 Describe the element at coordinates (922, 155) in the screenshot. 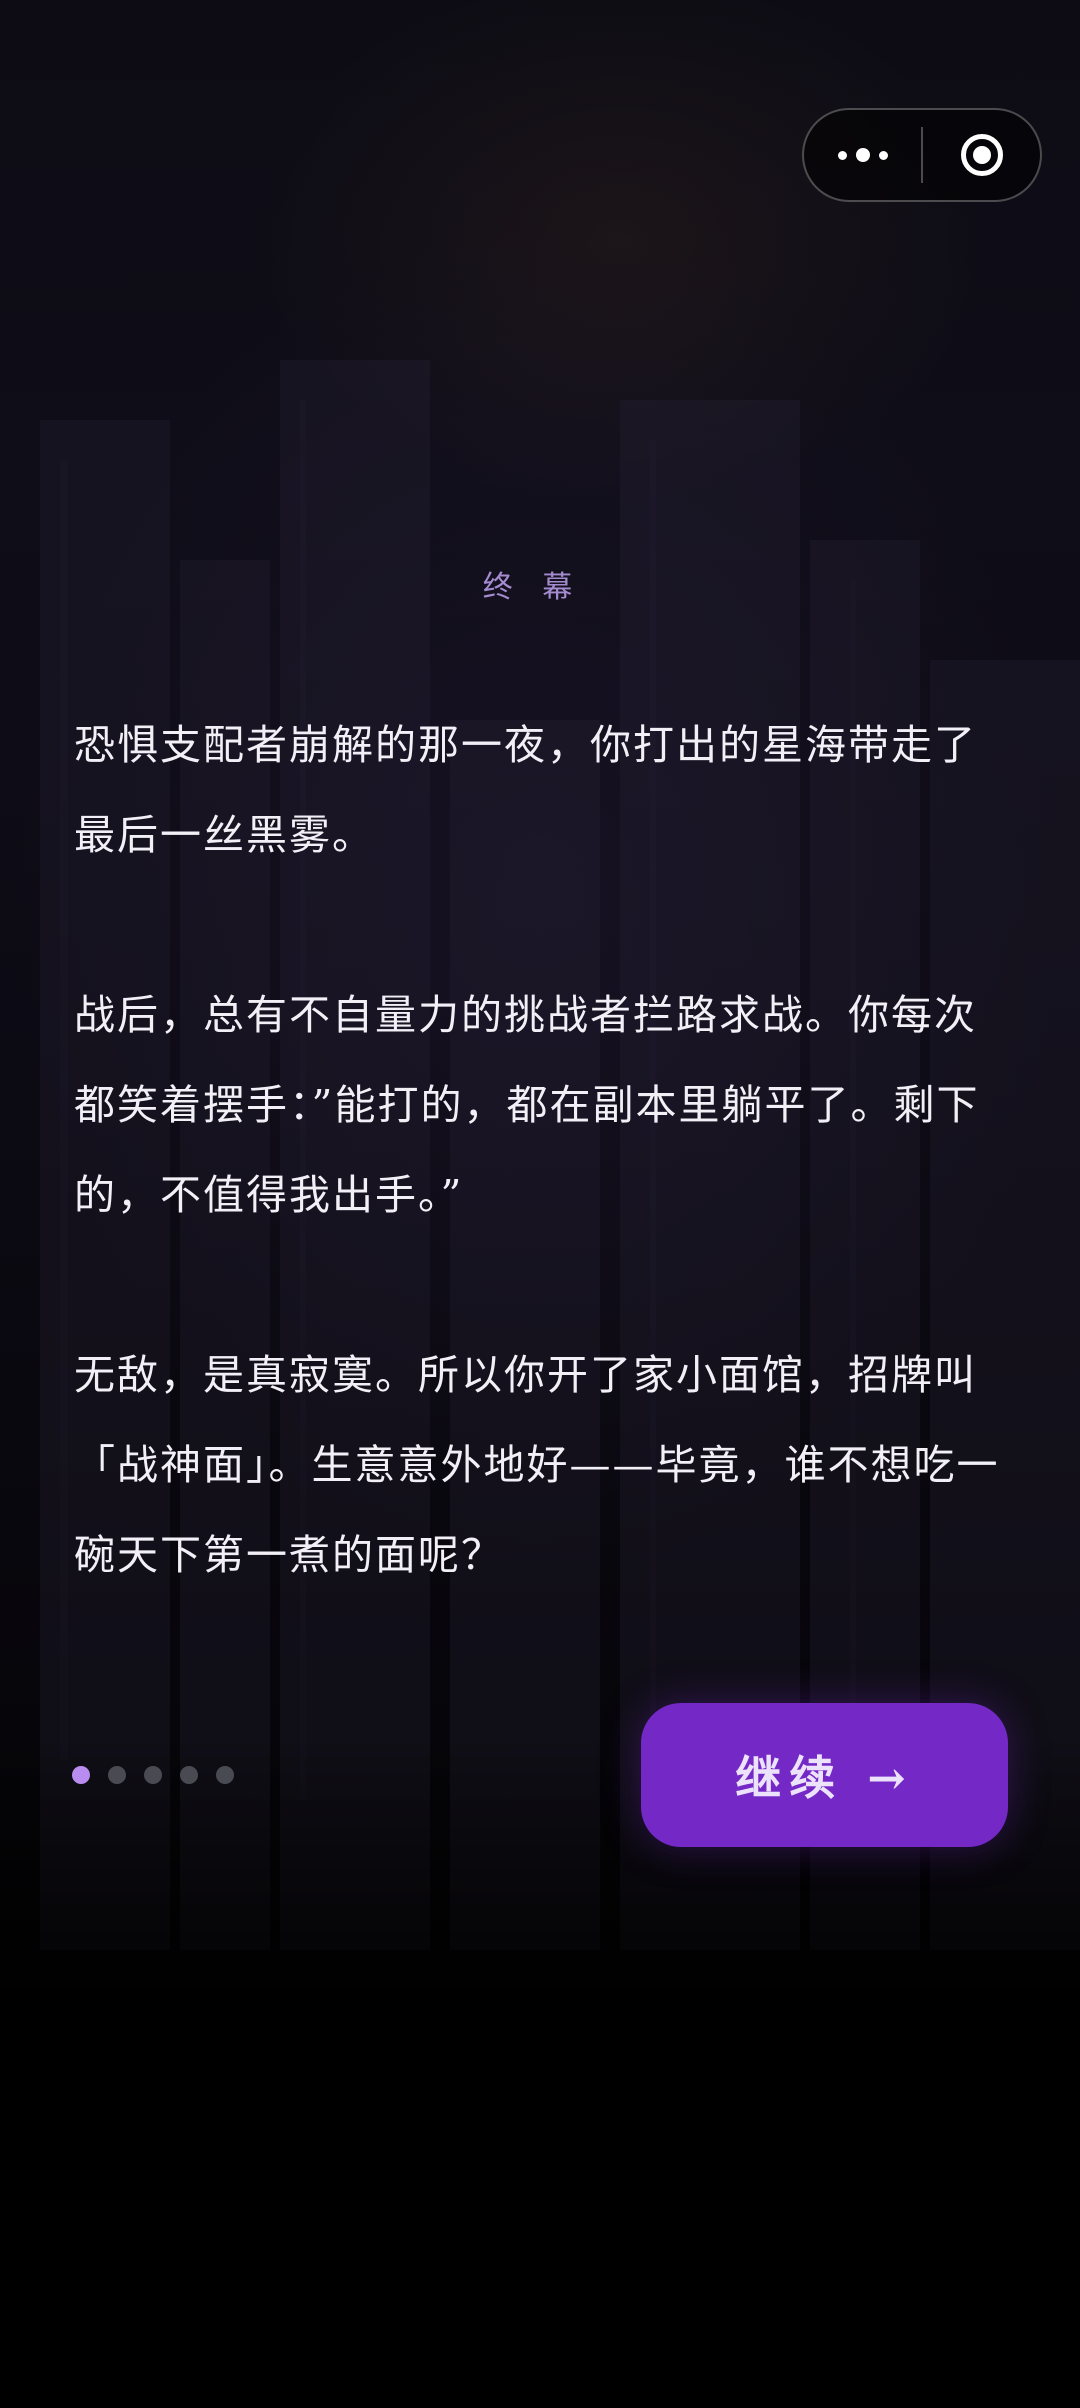

I see `miniprogram-capsule` at that location.